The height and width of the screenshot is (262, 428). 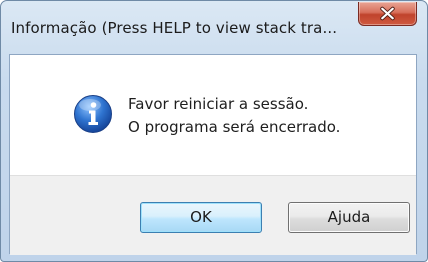 What do you see at coordinates (93, 114) in the screenshot?
I see `information-icon` at bounding box center [93, 114].